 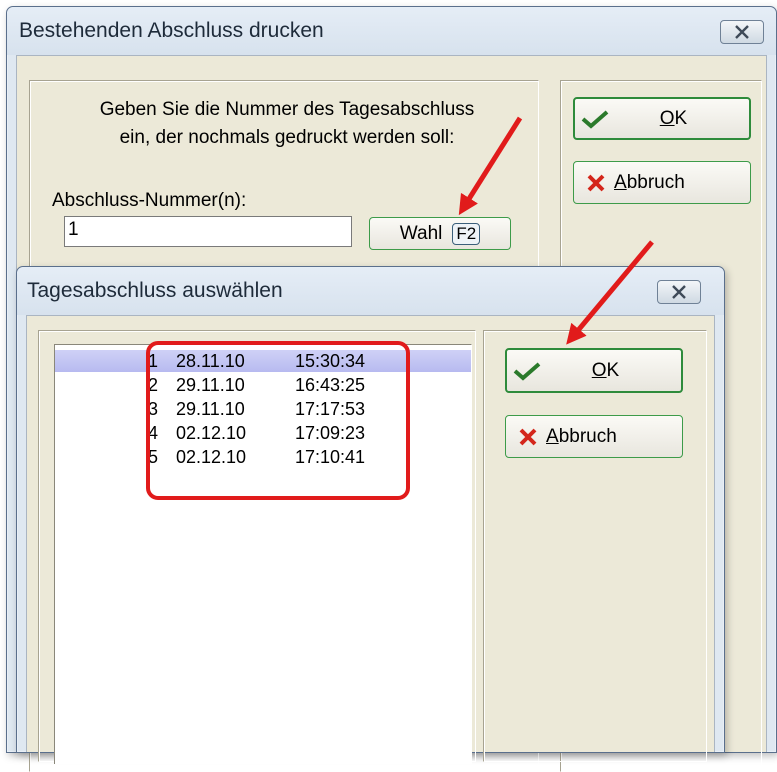 I want to click on annotation-arrows, so click(x=556, y=230).